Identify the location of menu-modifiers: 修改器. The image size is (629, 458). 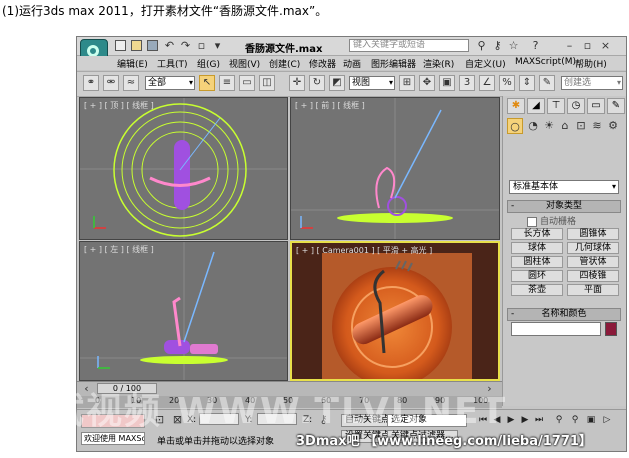
(322, 63).